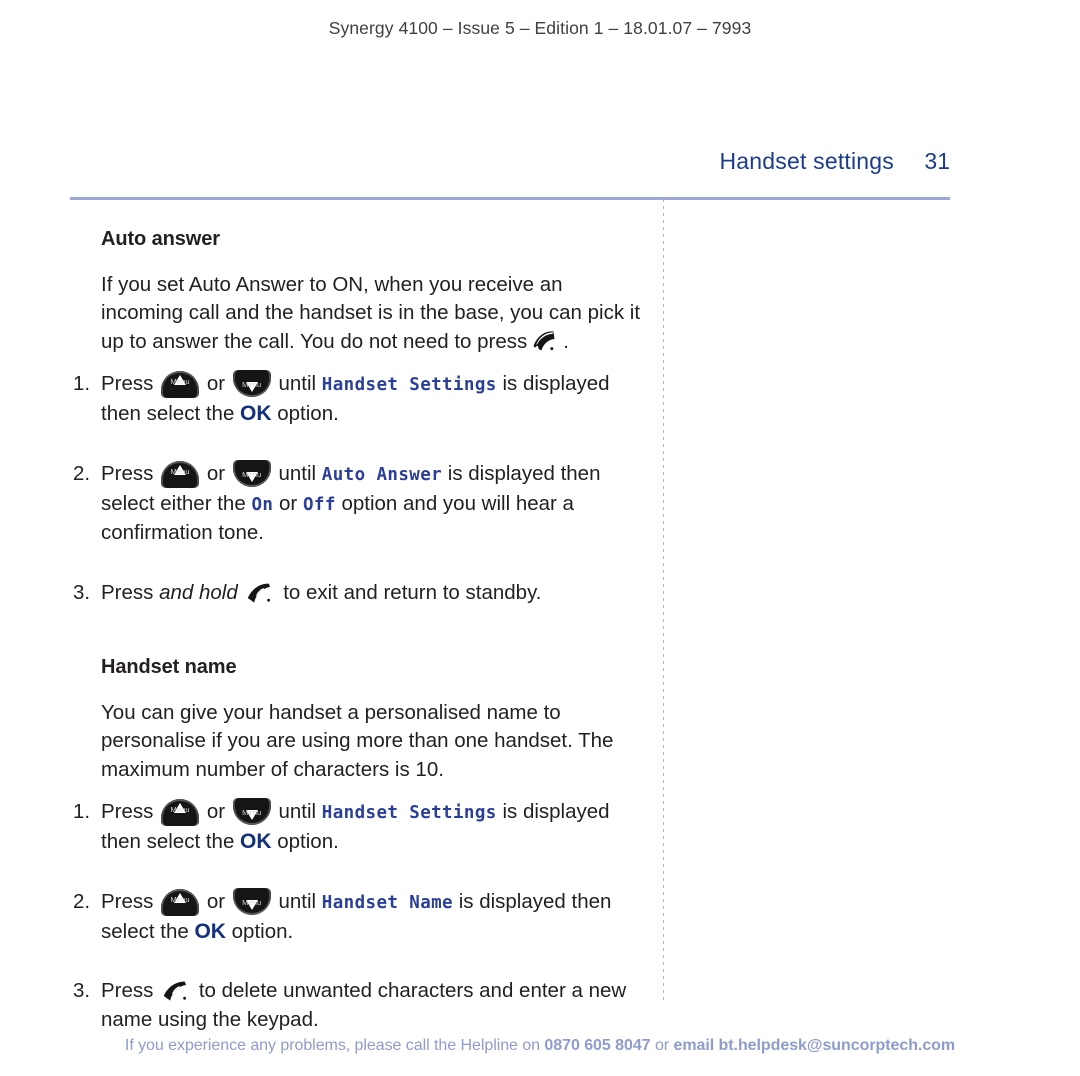 The width and height of the screenshot is (1080, 1076). Describe the element at coordinates (382, 474) in the screenshot. I see `lcd-display-text: Auto Answer` at that location.